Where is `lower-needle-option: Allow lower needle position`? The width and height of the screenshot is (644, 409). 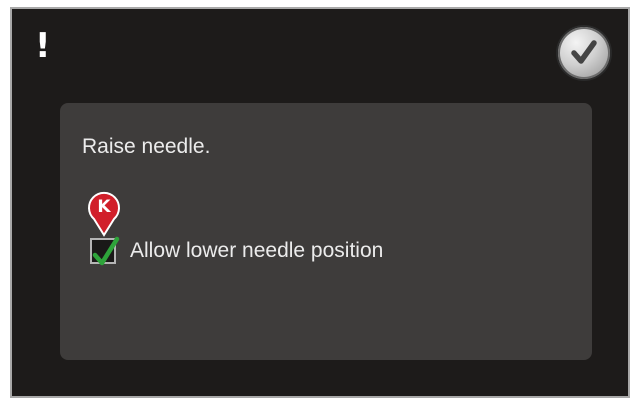 lower-needle-option: Allow lower needle position is located at coordinates (236, 251).